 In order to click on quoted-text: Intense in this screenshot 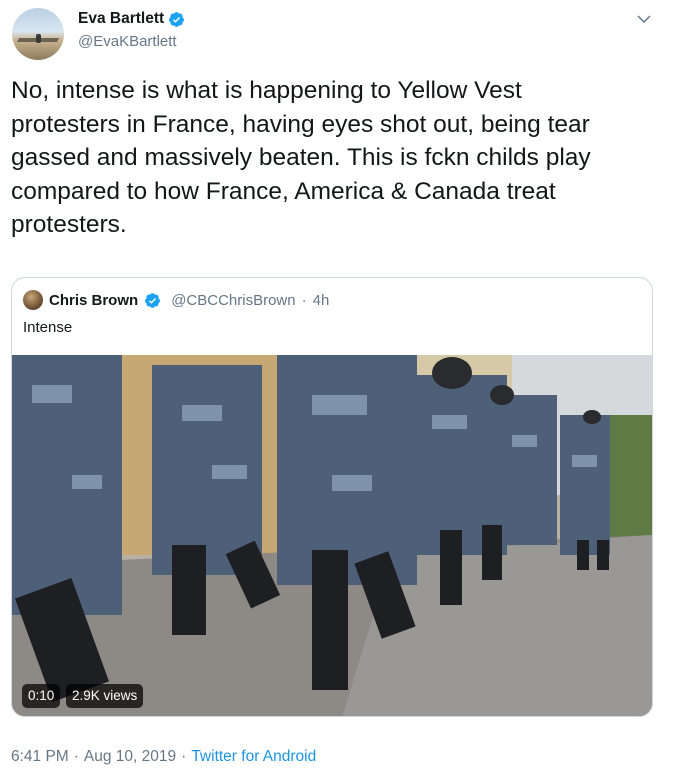, I will do `click(48, 327)`.